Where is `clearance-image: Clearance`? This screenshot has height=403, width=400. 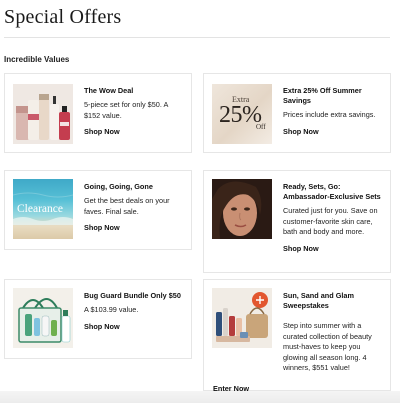 clearance-image: Clearance is located at coordinates (43, 209).